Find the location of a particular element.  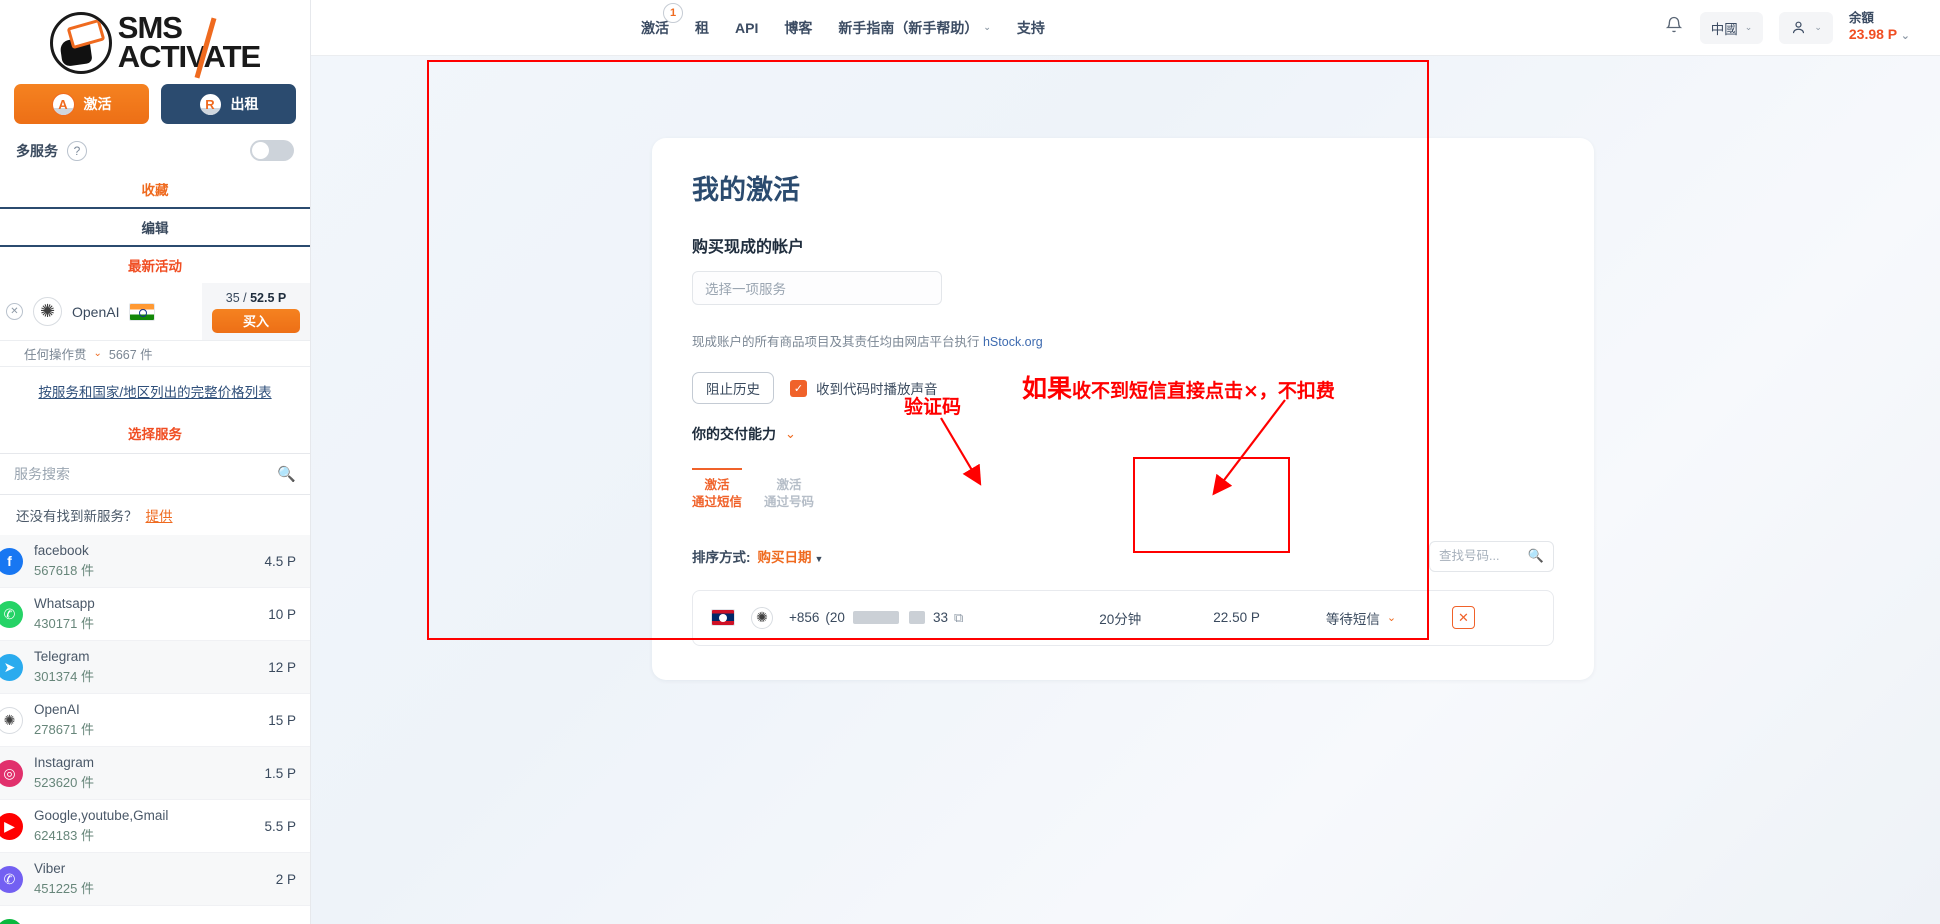

nav-item-5: 支持 is located at coordinates (1031, 28).